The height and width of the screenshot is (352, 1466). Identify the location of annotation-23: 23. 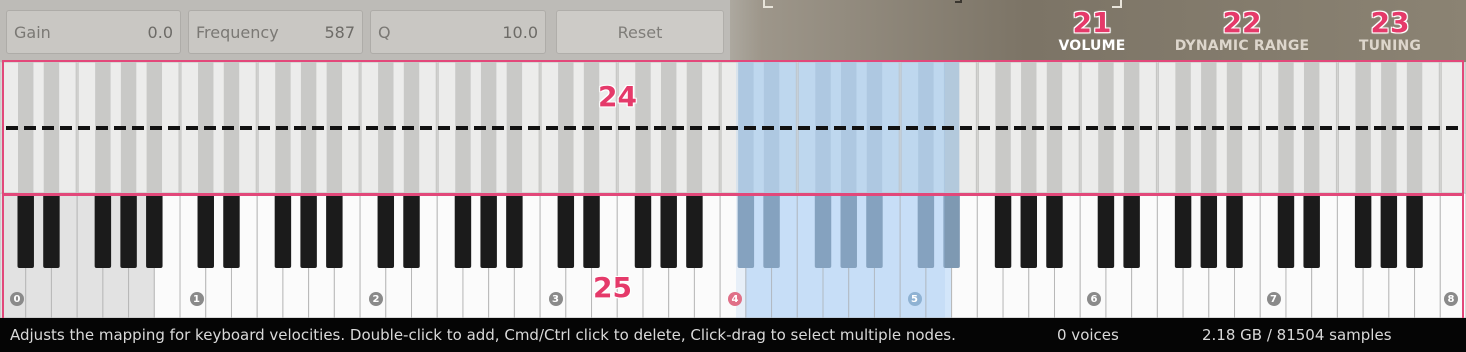
(1390, 22).